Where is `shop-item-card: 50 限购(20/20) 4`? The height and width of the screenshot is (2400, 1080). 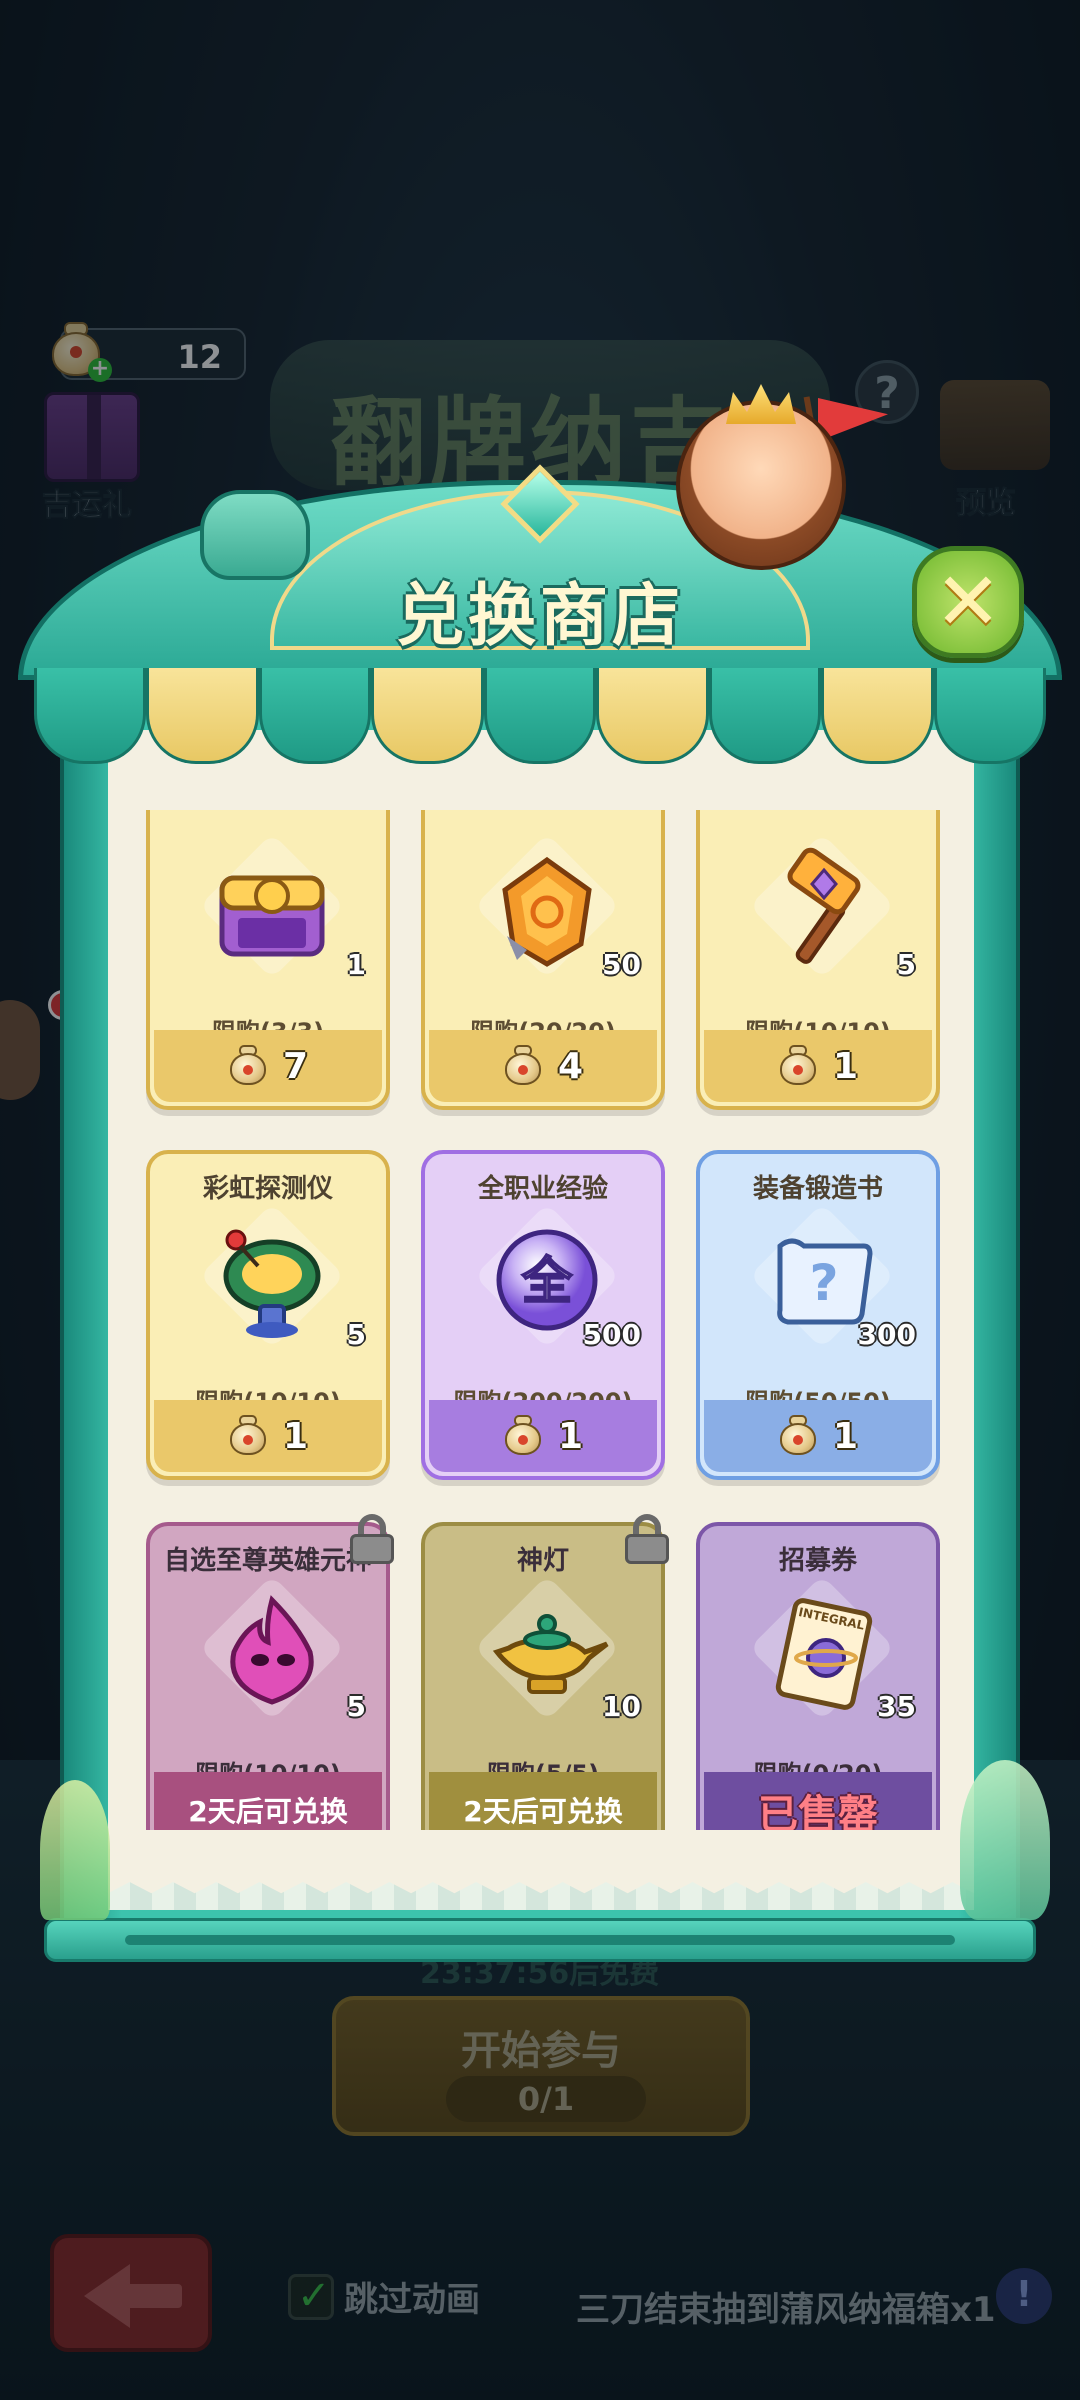
shop-item-card: 50 限购(20/20) 4 is located at coordinates (543, 960).